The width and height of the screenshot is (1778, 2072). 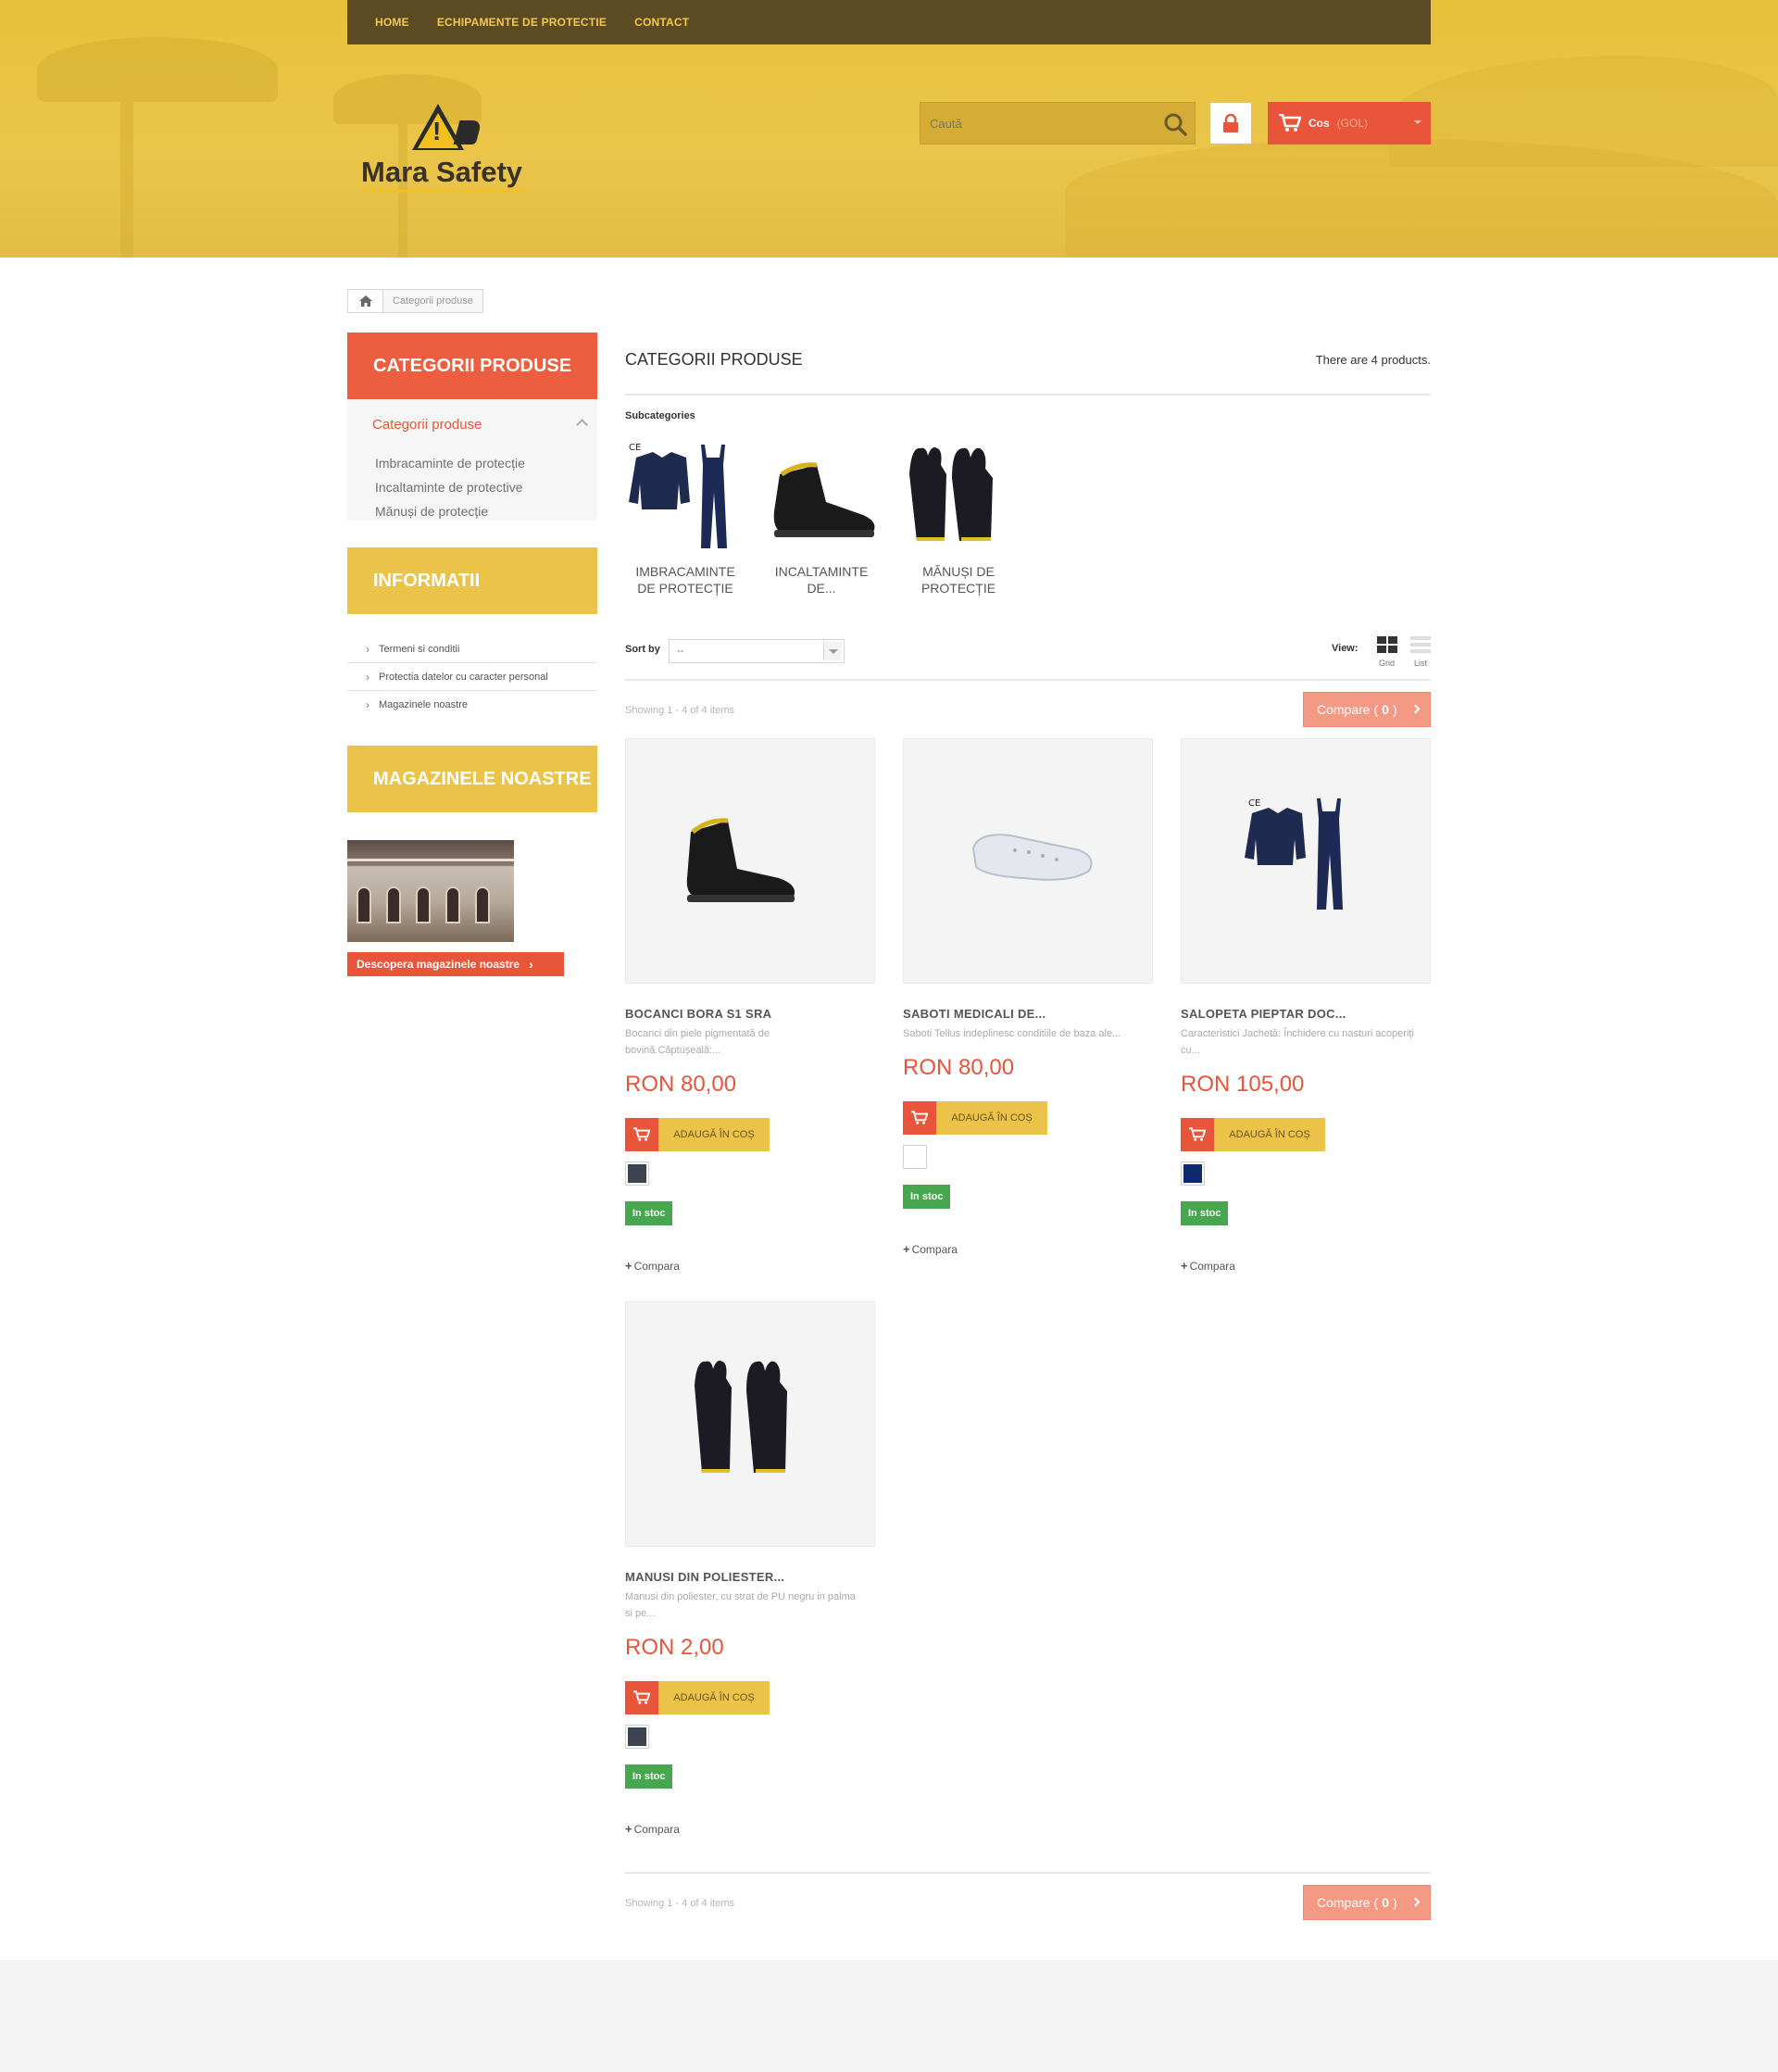 What do you see at coordinates (365, 301) in the screenshot?
I see `breadcrumb-home` at bounding box center [365, 301].